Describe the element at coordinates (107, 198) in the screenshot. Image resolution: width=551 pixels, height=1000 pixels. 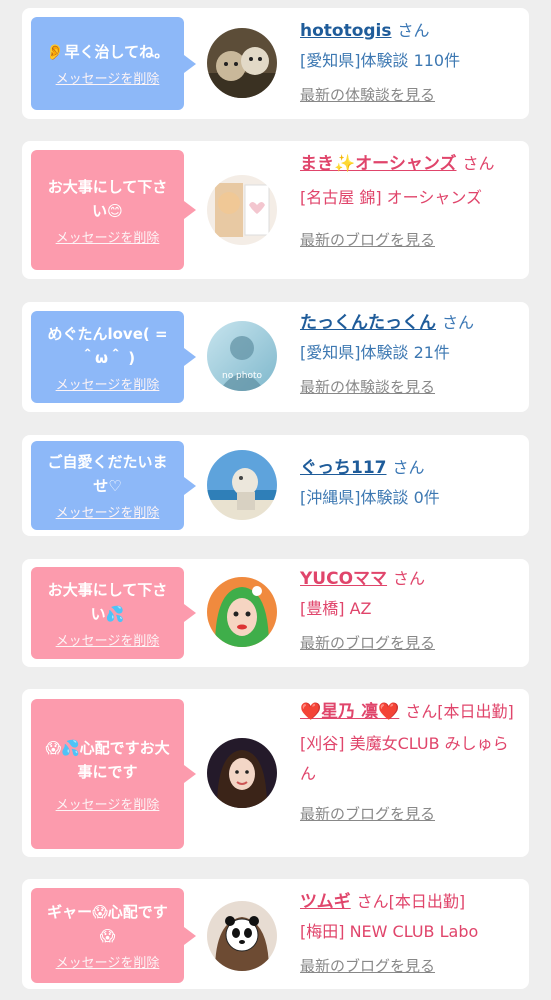
I see `message-text: お大事にして下さい😊` at that location.